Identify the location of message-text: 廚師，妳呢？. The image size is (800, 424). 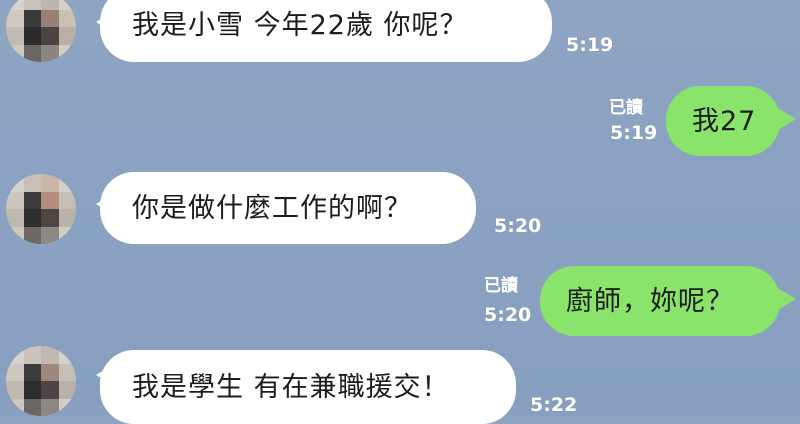
(650, 301).